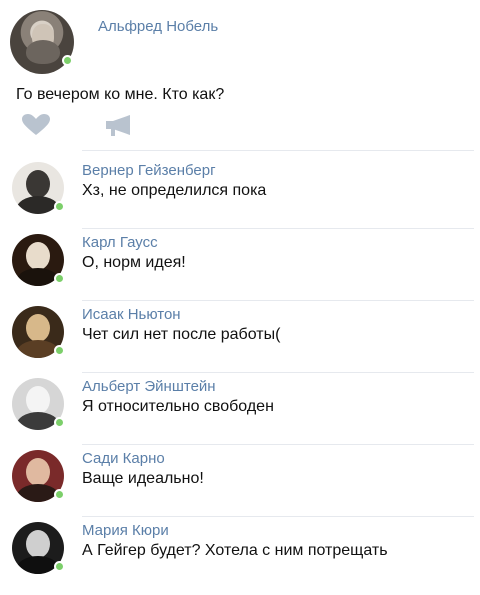  What do you see at coordinates (120, 242) in the screenshot?
I see `comment-author-name: Карл Гаусс` at bounding box center [120, 242].